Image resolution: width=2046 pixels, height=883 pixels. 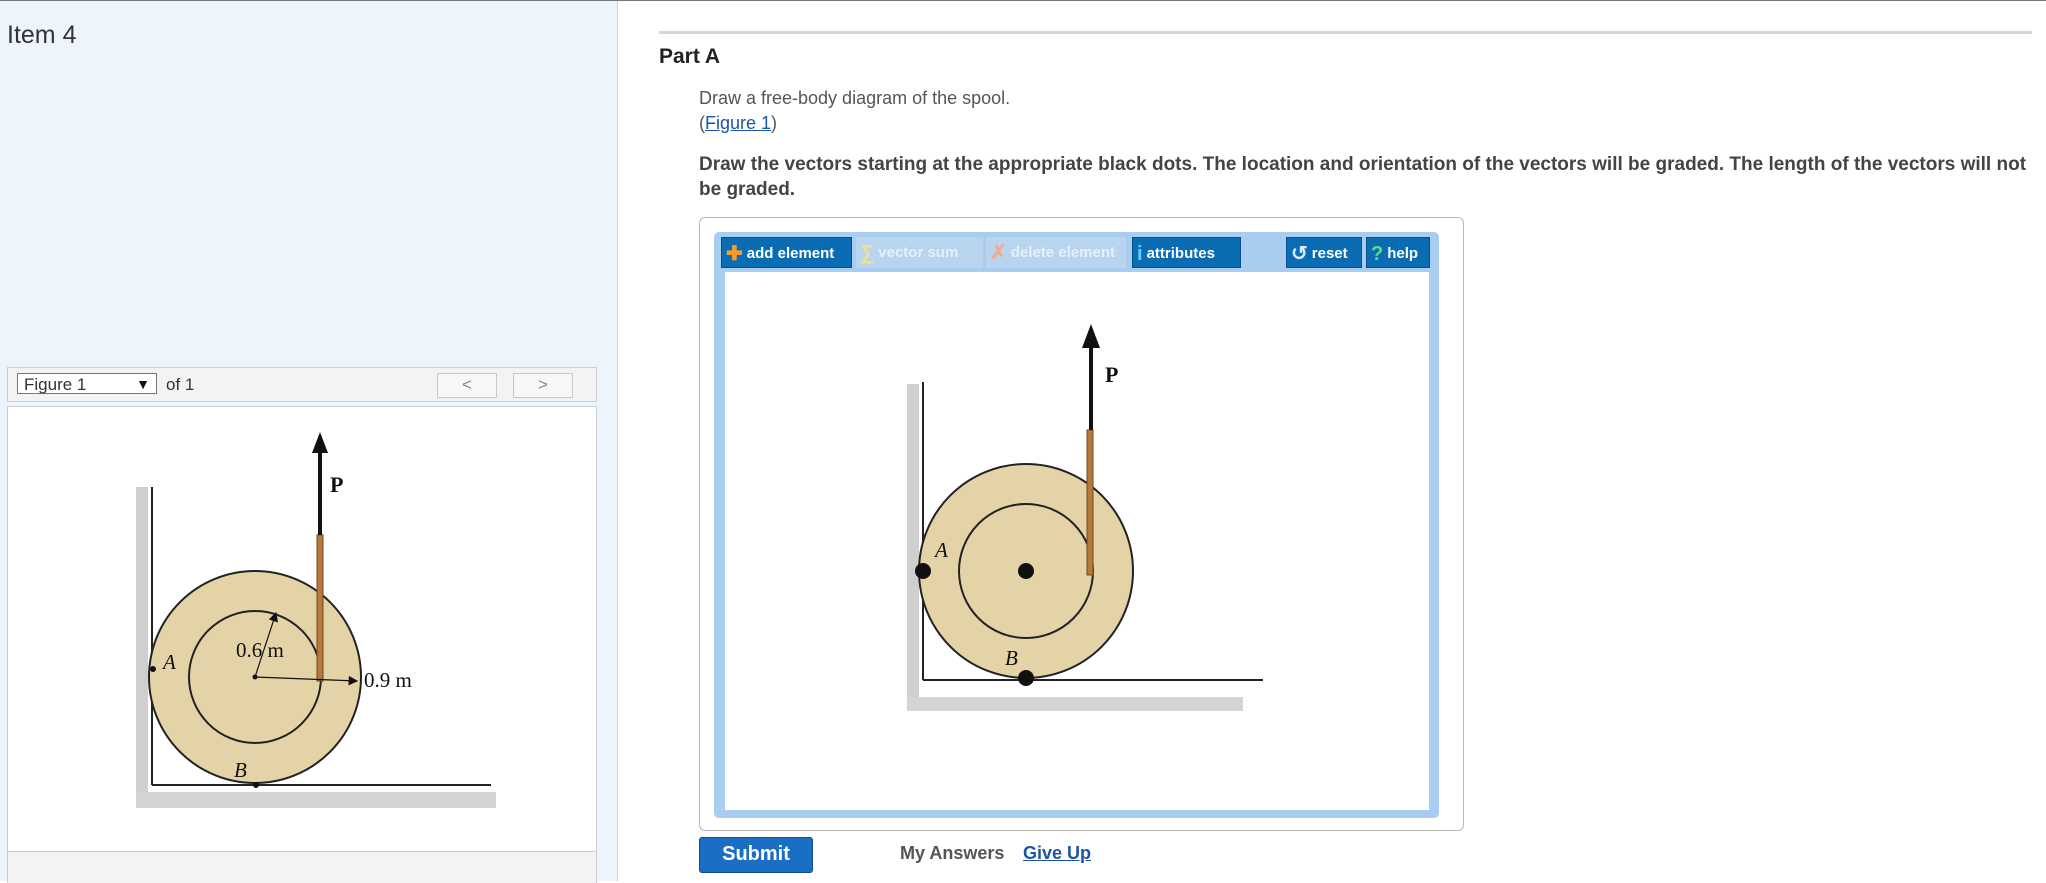 What do you see at coordinates (255, 677) in the screenshot?
I see `center-point` at bounding box center [255, 677].